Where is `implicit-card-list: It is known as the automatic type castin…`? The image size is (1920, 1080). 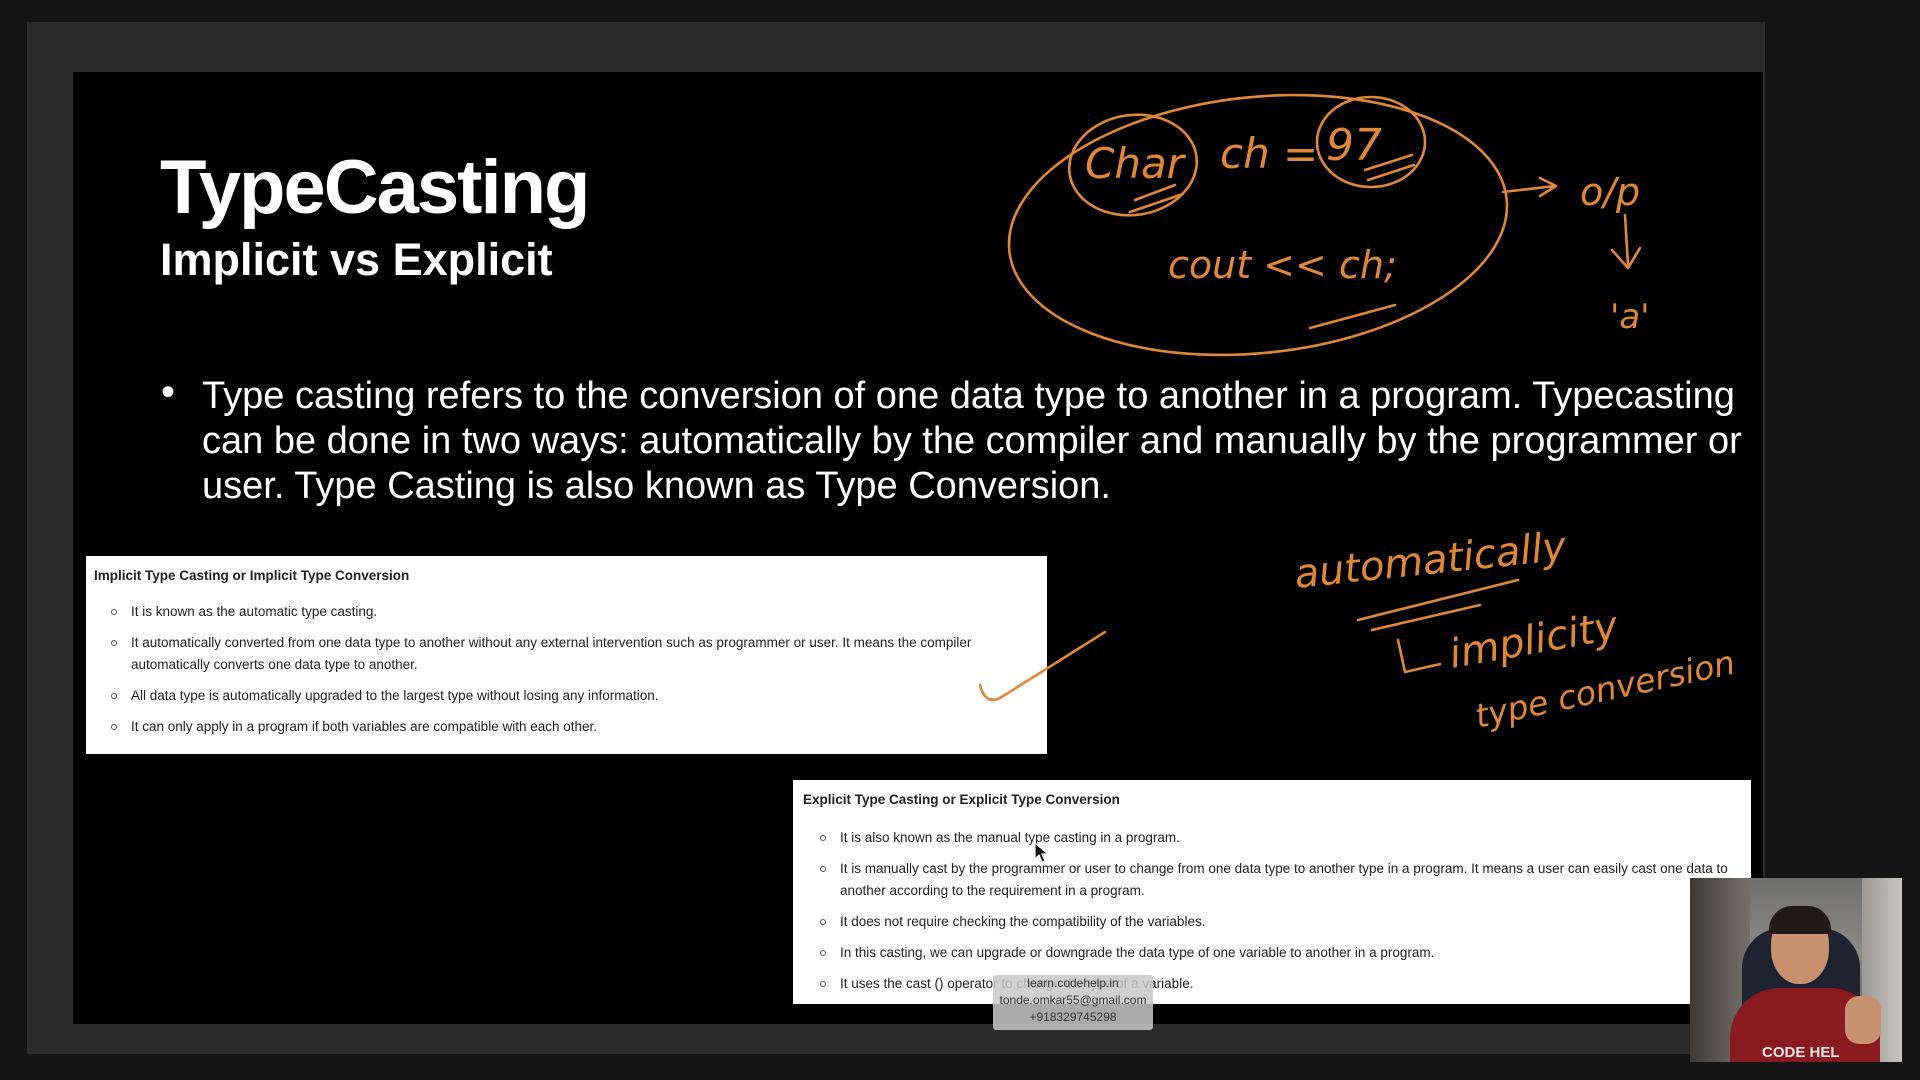
implicit-card-list: It is known as the automatic type castin… is located at coordinates (566, 669).